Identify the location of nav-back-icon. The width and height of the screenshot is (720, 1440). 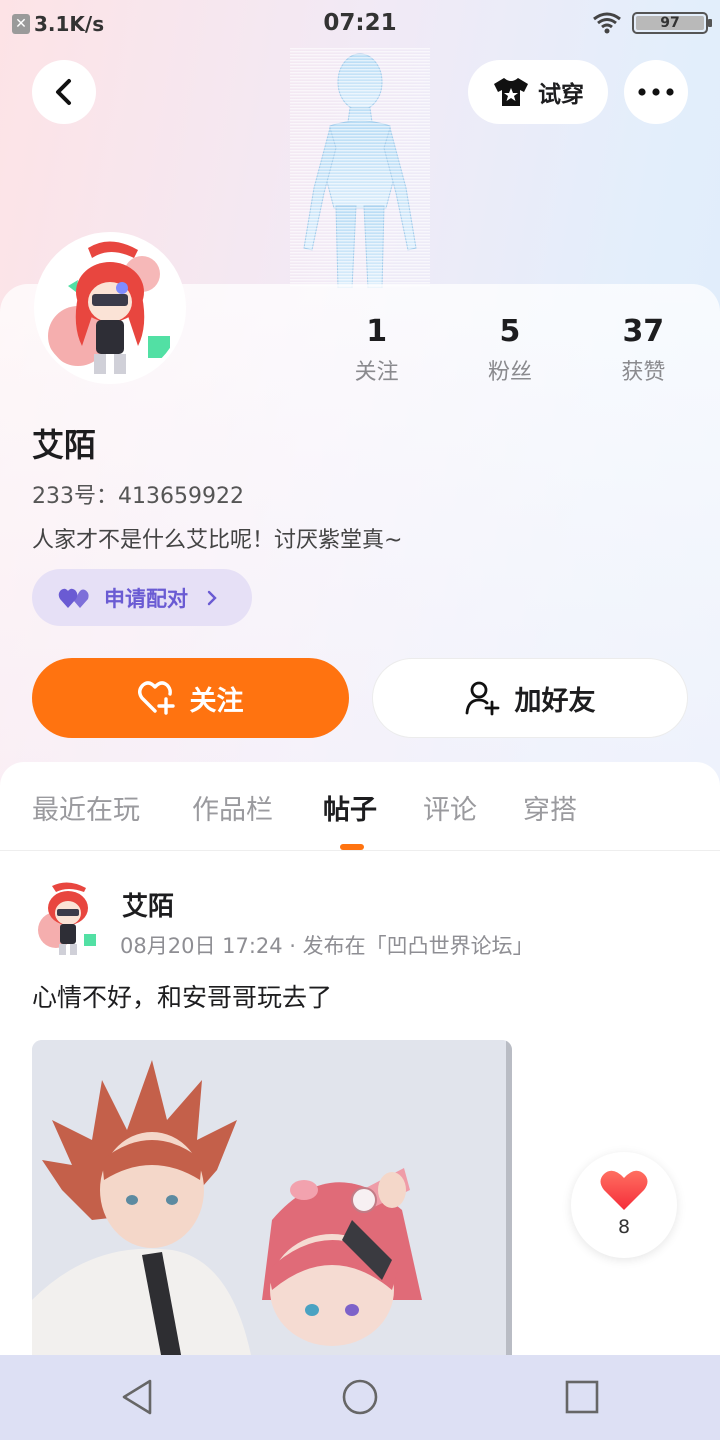
(138, 1397).